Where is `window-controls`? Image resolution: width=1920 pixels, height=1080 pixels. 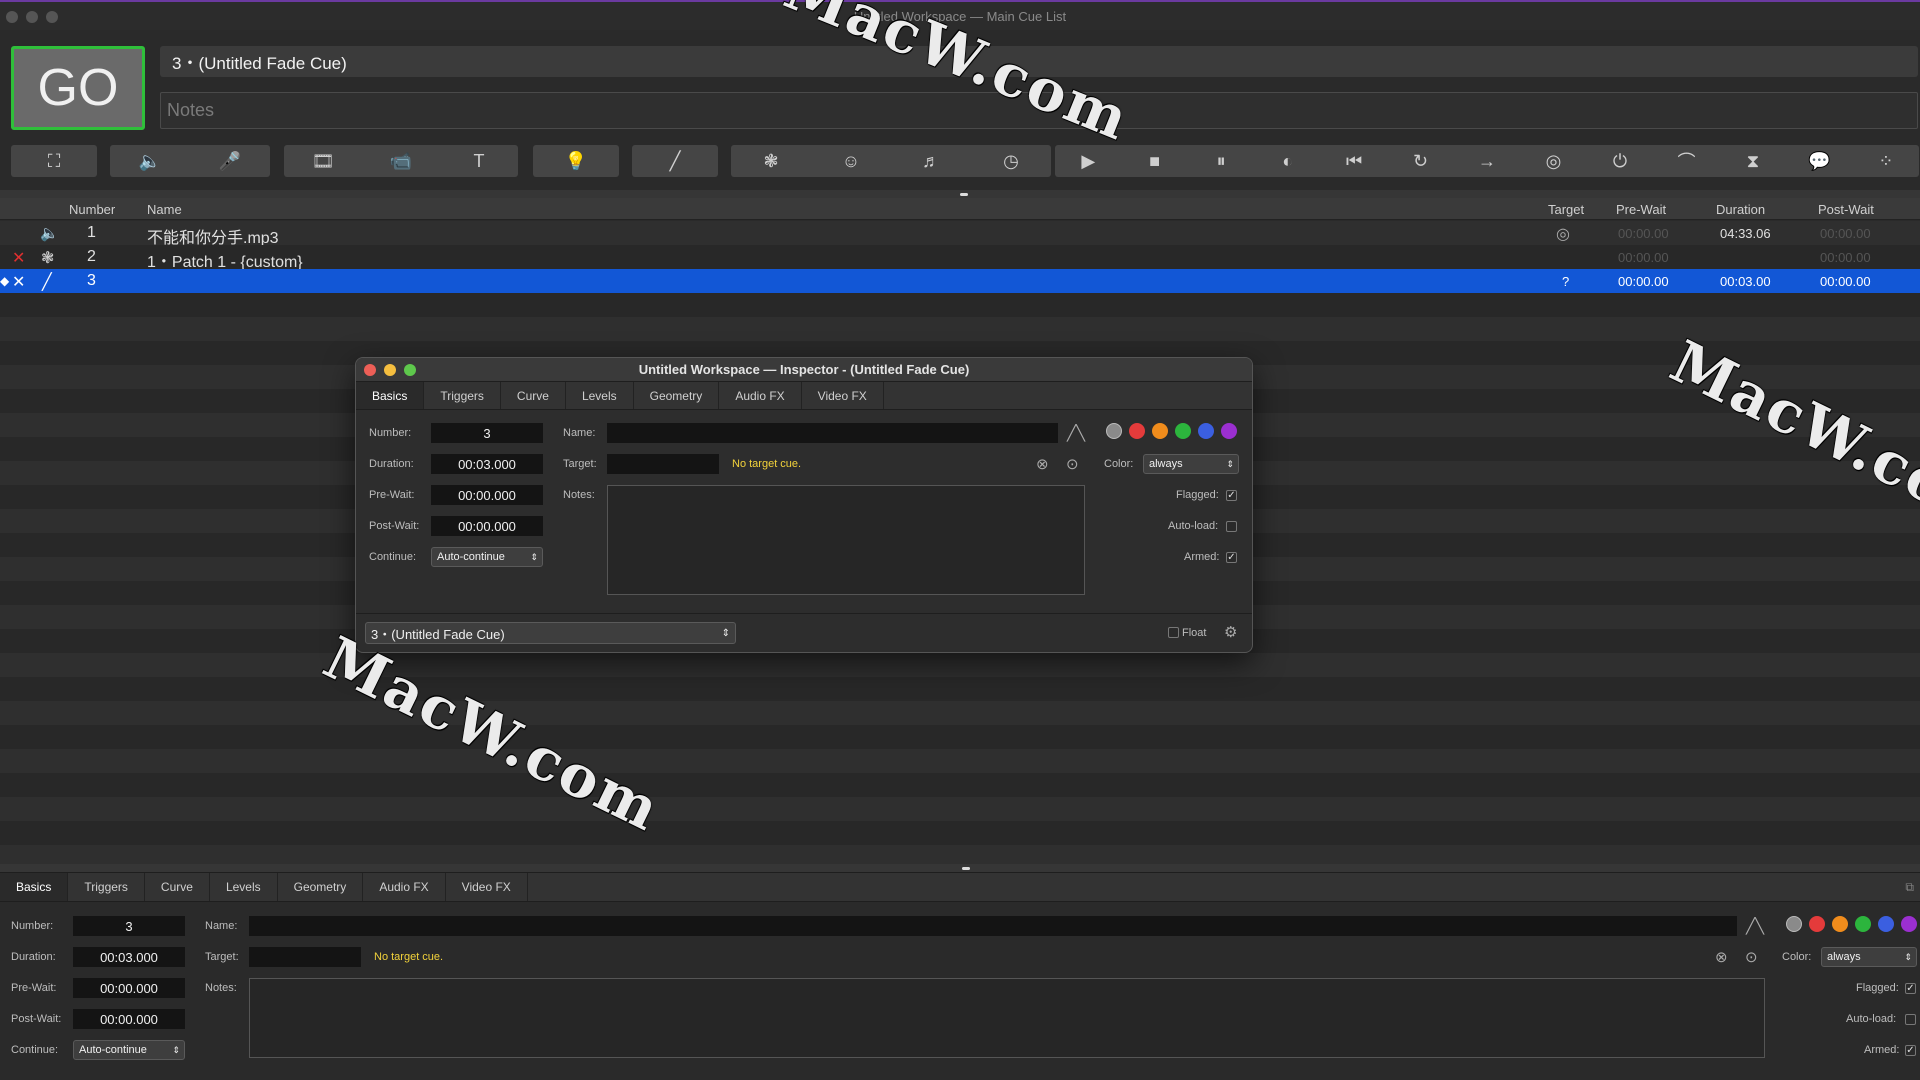 window-controls is located at coordinates (32, 17).